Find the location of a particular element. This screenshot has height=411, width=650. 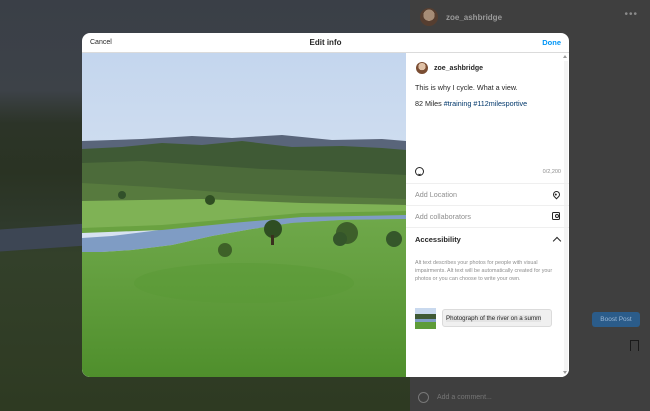

post-author: zoe_ashbridge is located at coordinates (449, 68).